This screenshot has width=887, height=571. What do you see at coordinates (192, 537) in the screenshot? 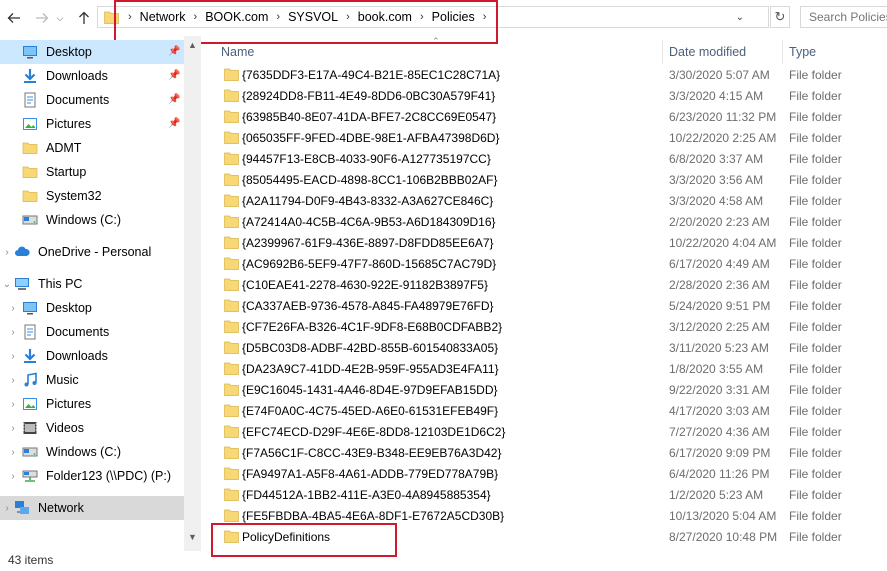
I see `scroll-down-icon: ▼` at bounding box center [192, 537].